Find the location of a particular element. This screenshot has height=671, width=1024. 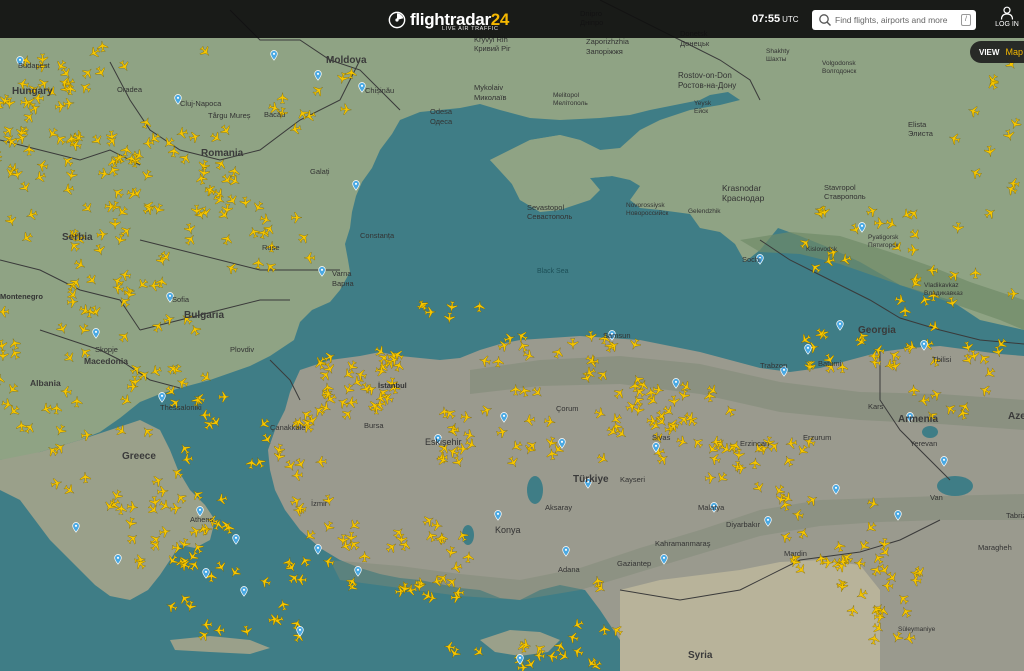

radar-logo-icon is located at coordinates (397, 20).